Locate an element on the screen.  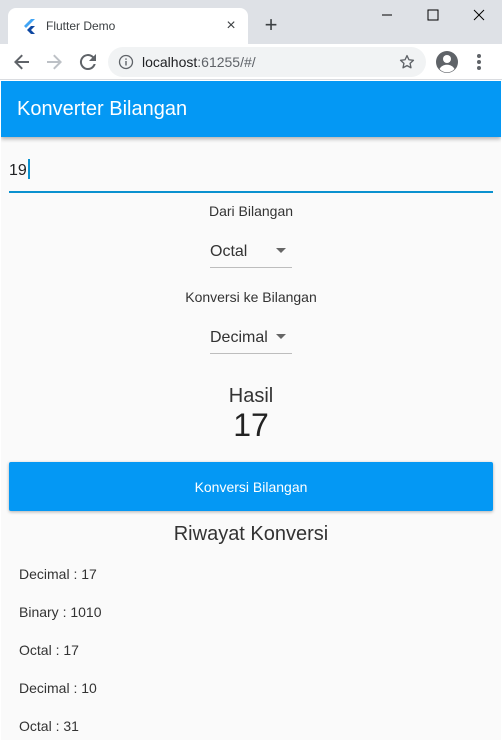
browser-toolbar: localhost:61255/#/ is located at coordinates (251, 62).